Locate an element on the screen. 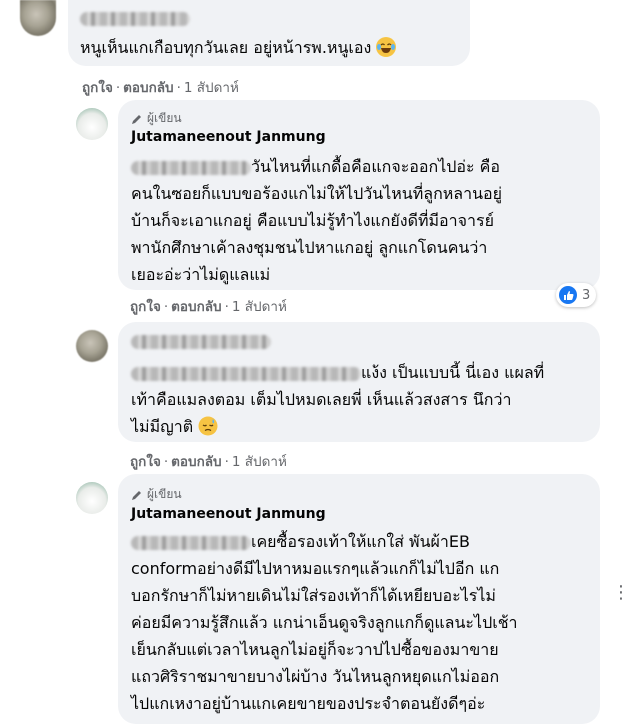 The height and width of the screenshot is (724, 640). sad-sweat-emoji is located at coordinates (208, 426).